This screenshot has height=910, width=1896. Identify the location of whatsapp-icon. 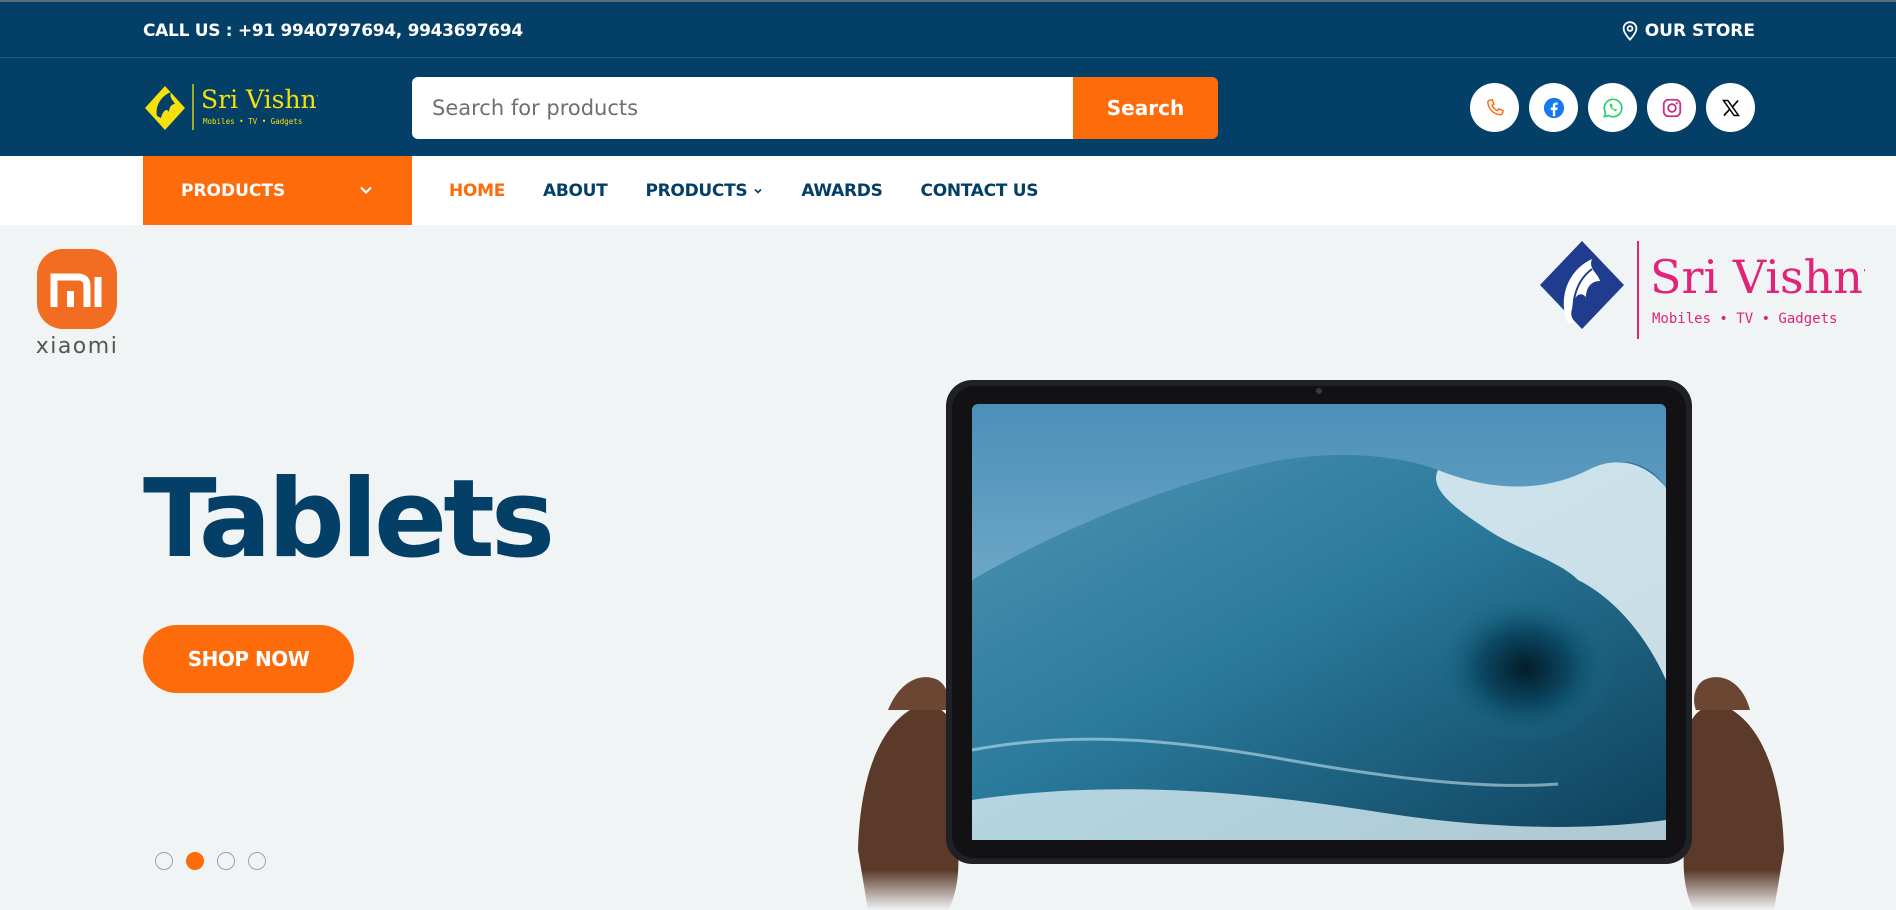
(1612, 107).